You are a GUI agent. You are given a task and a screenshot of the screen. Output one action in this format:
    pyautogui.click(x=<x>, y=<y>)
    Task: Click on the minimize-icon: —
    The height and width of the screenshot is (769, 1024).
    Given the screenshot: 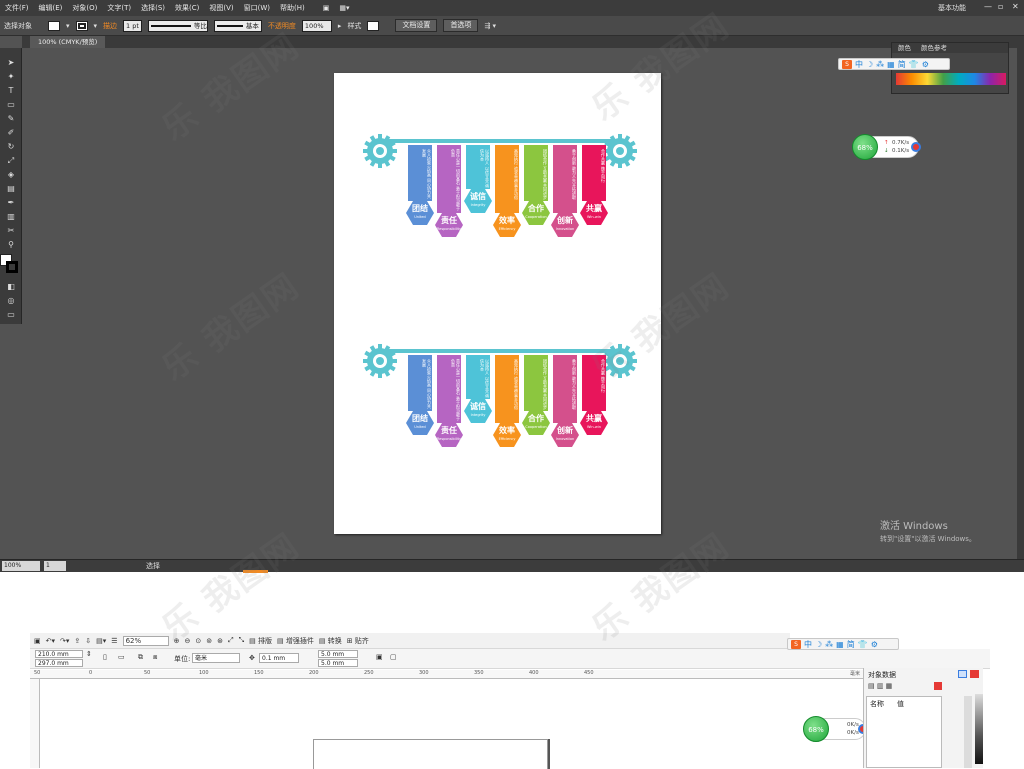 What is the action you would take?
    pyautogui.click(x=988, y=6)
    